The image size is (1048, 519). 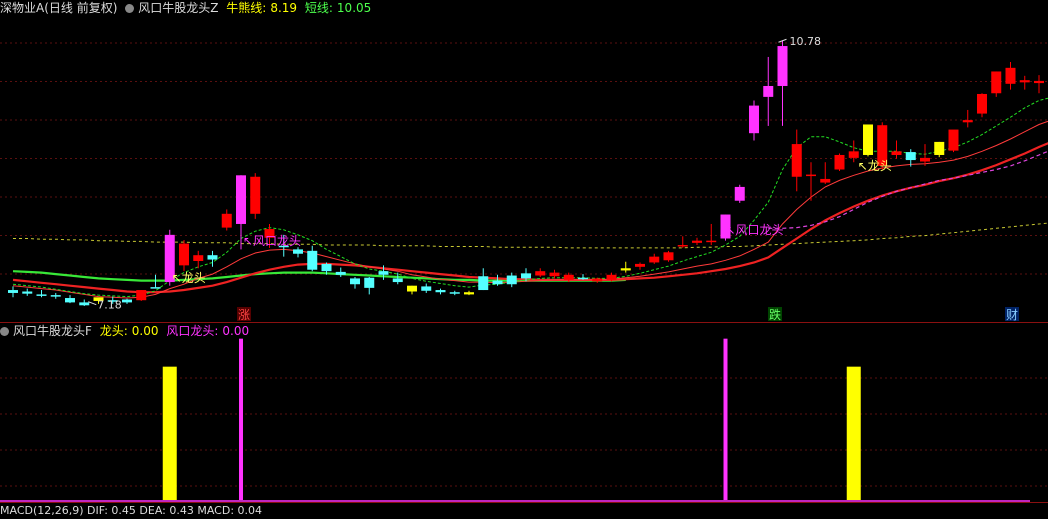 I want to click on low-marker-arrow, so click(x=92, y=303).